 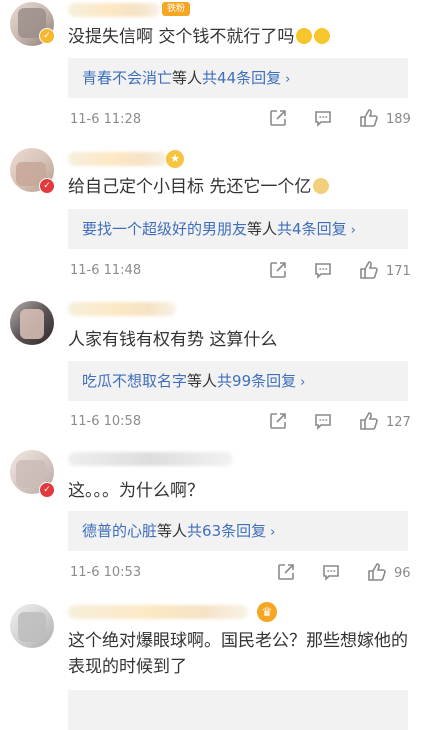 I want to click on reply-summary: 青春不会消亡等人共44条回复 ›, so click(x=238, y=78).